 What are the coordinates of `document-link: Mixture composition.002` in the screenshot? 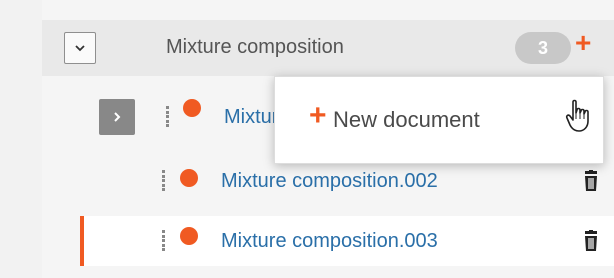 It's located at (329, 181).